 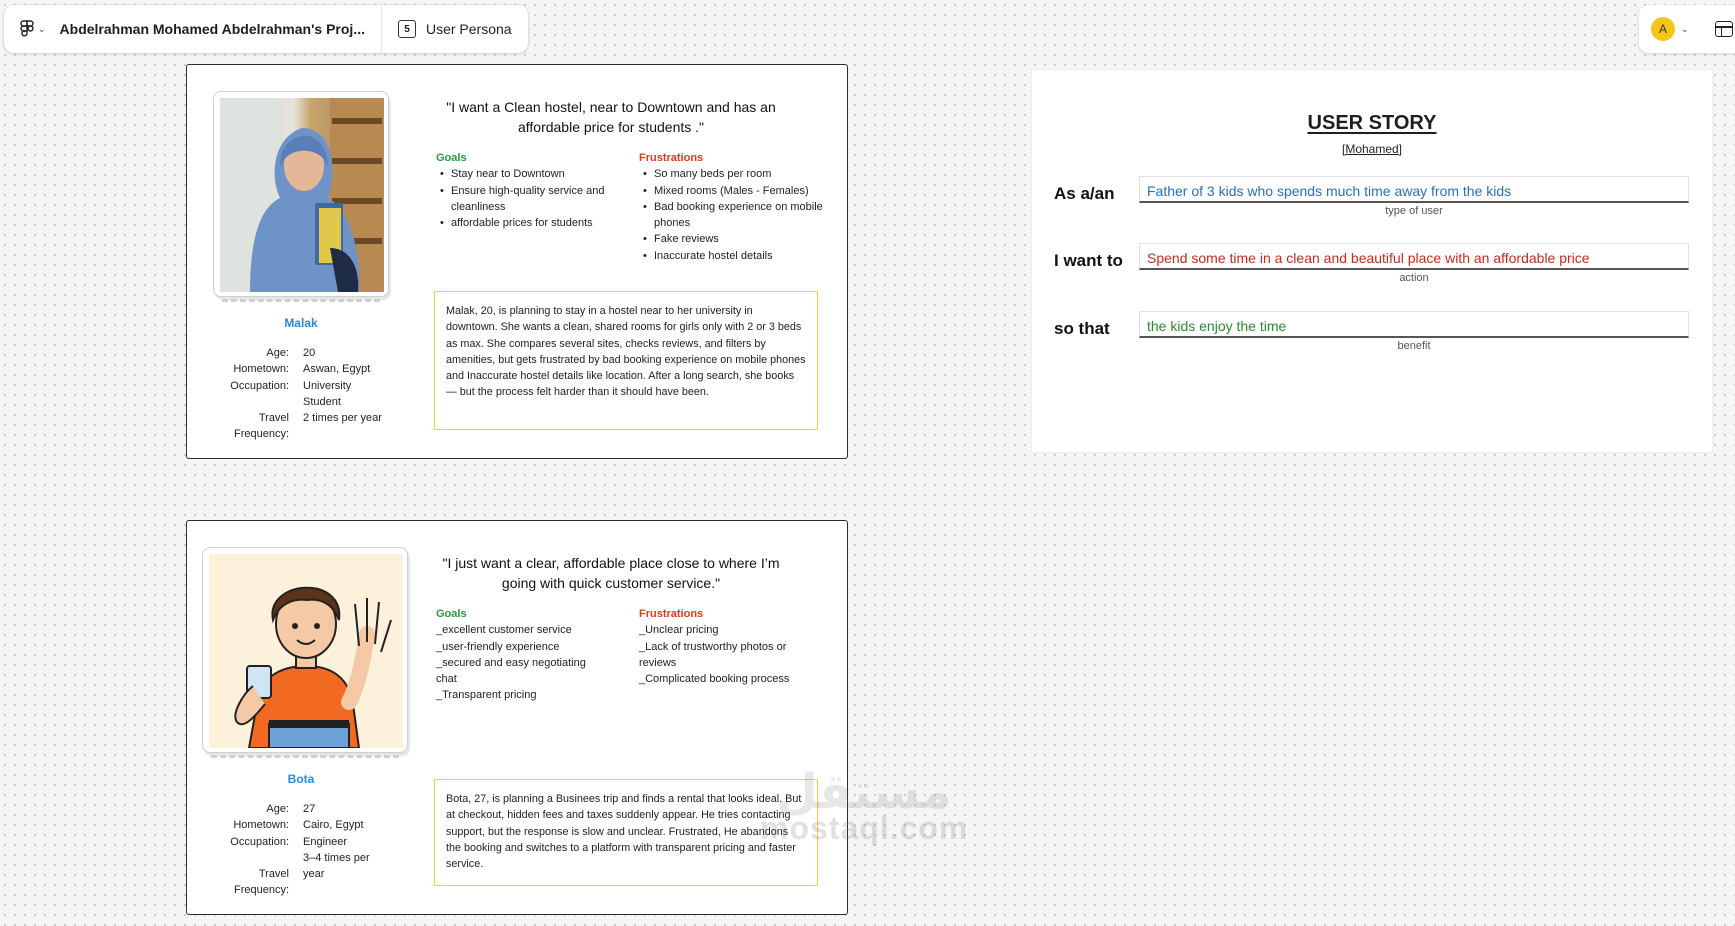 What do you see at coordinates (1414, 278) in the screenshot?
I see `story-hint: action` at bounding box center [1414, 278].